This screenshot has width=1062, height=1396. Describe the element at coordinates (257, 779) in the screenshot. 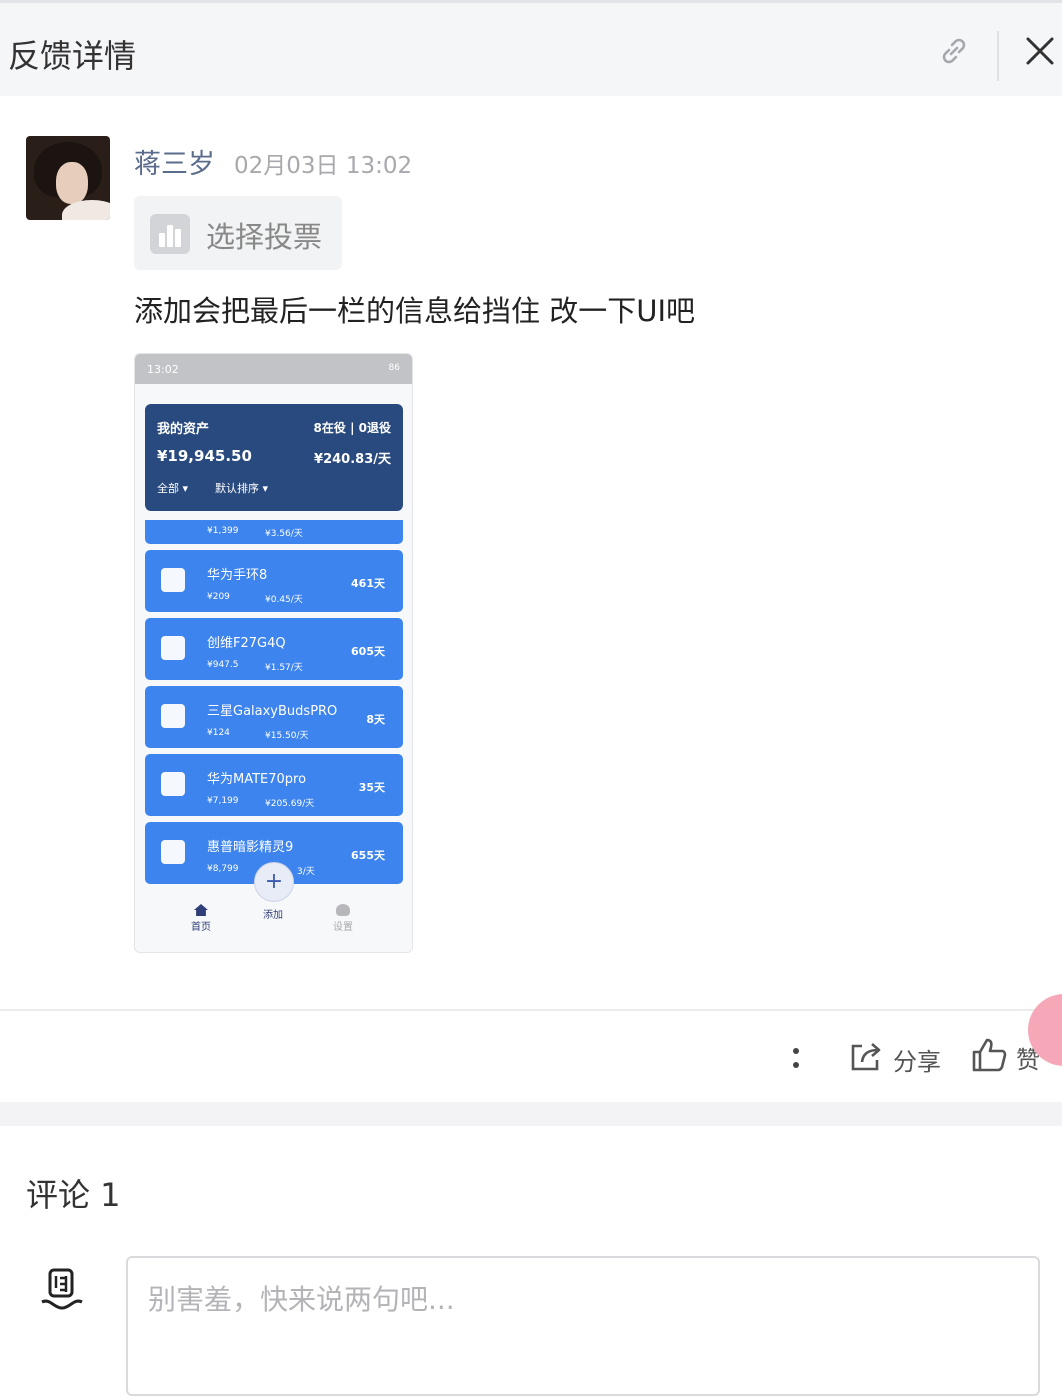

I see `item-name: 华为MATE70pro` at that location.